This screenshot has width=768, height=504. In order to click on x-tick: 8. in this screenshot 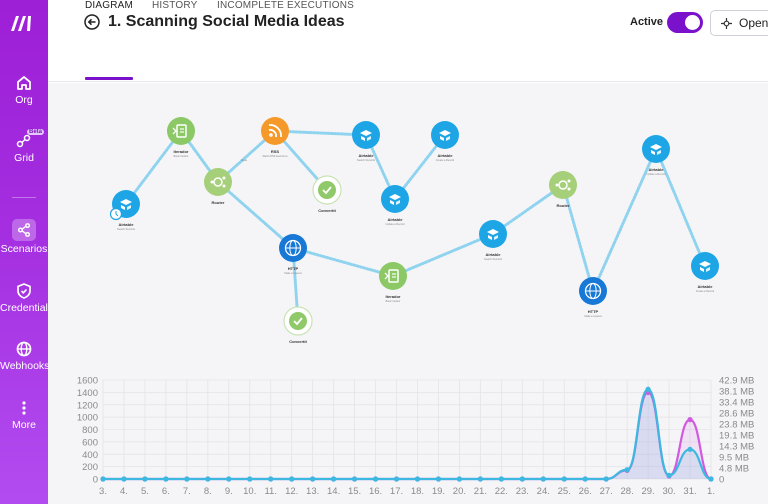, I will do `click(208, 491)`.